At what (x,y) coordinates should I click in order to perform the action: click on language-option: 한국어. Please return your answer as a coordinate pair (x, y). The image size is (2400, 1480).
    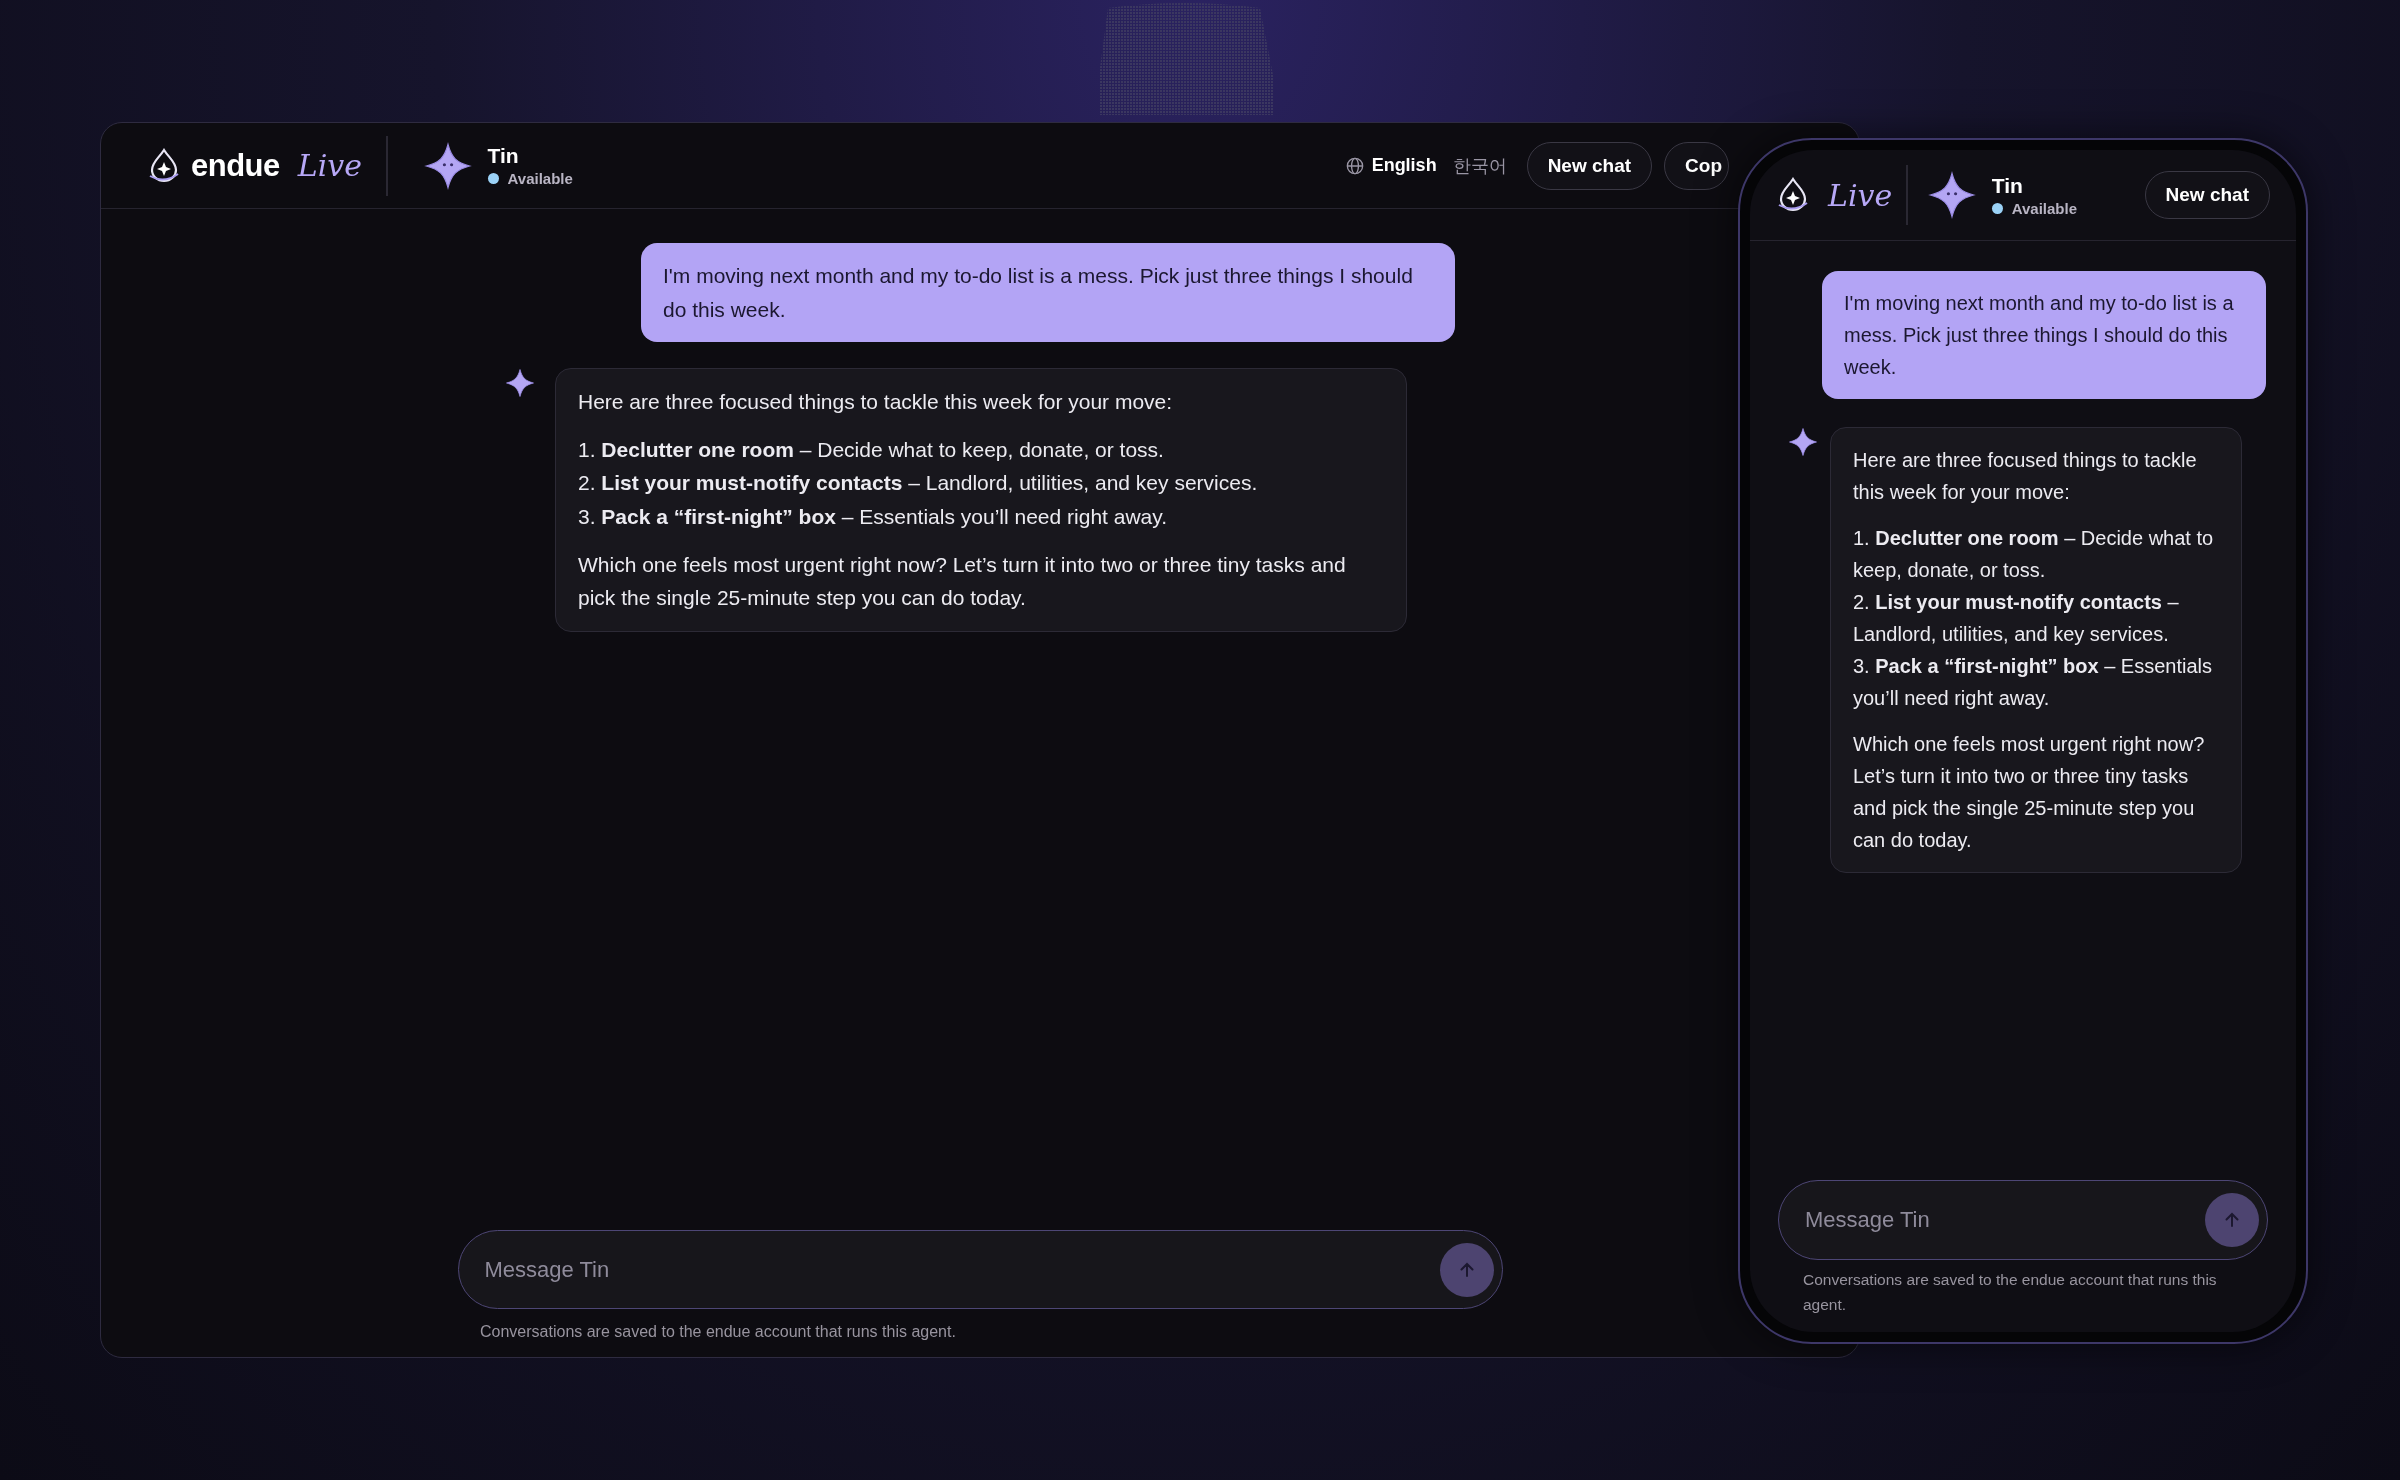
    Looking at the image, I should click on (1479, 165).